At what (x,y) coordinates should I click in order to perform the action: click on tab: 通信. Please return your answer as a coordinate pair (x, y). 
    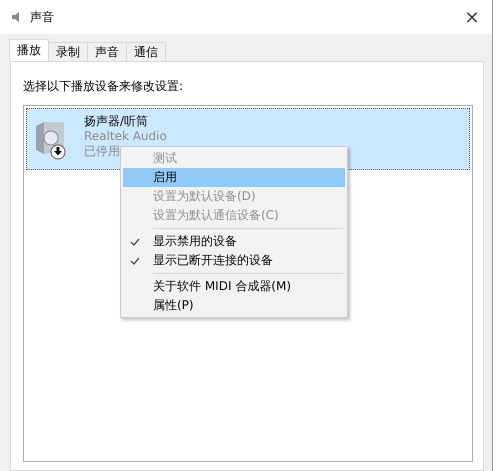
    Looking at the image, I should click on (146, 51).